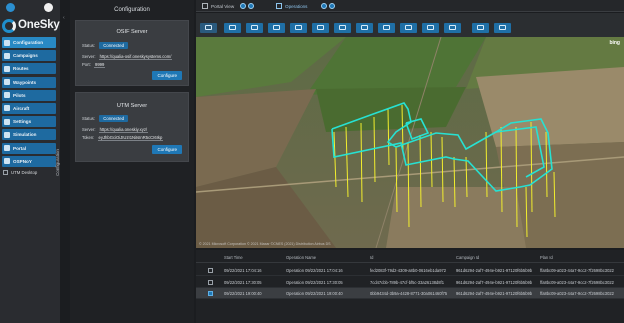  I want to click on sidebar-item-label: Settings, so click(22, 122).